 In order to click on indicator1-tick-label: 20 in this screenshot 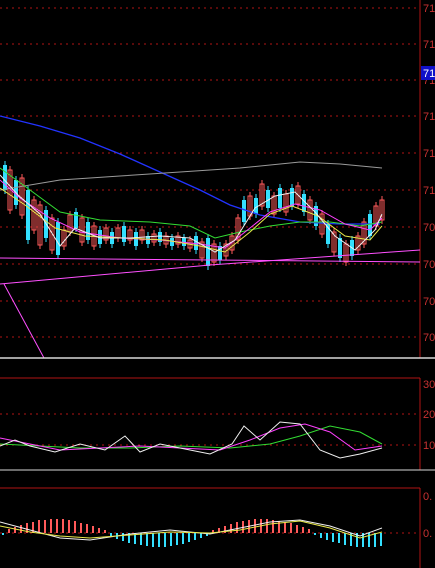, I will do `click(429, 415)`.